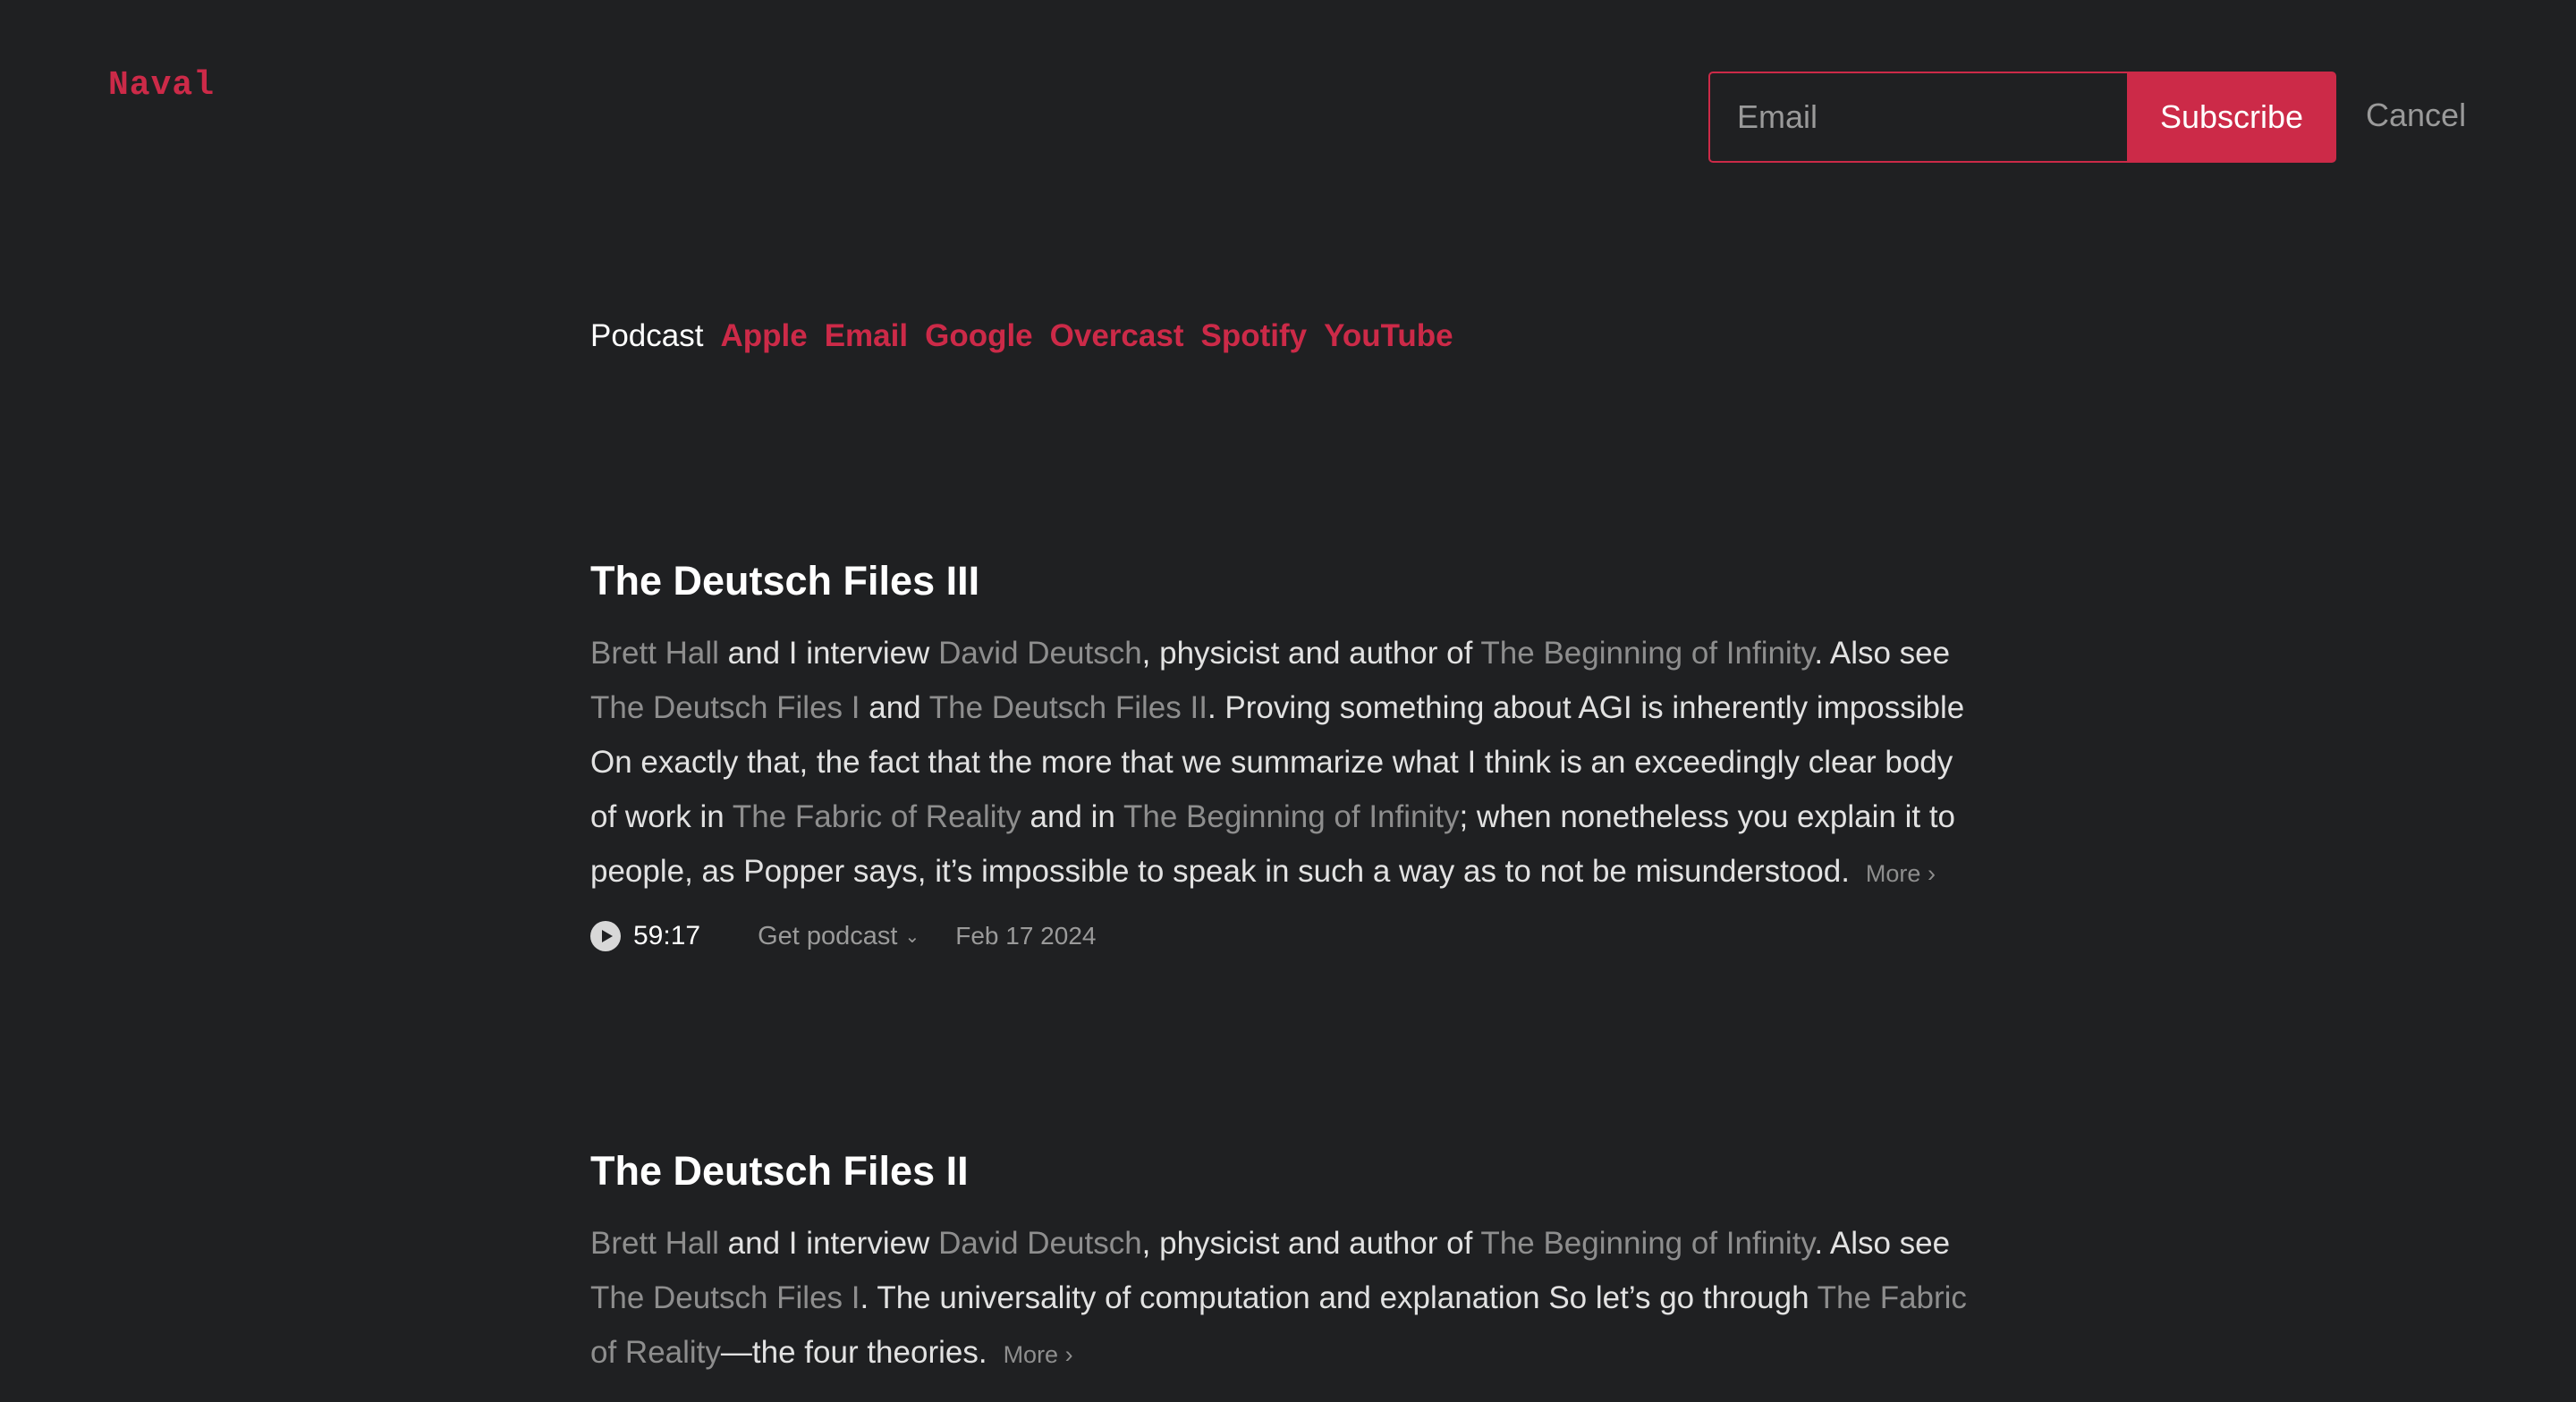 Image resolution: width=2576 pixels, height=1402 pixels. What do you see at coordinates (1068, 707) in the screenshot?
I see `description-link: The Deutsch Files II` at bounding box center [1068, 707].